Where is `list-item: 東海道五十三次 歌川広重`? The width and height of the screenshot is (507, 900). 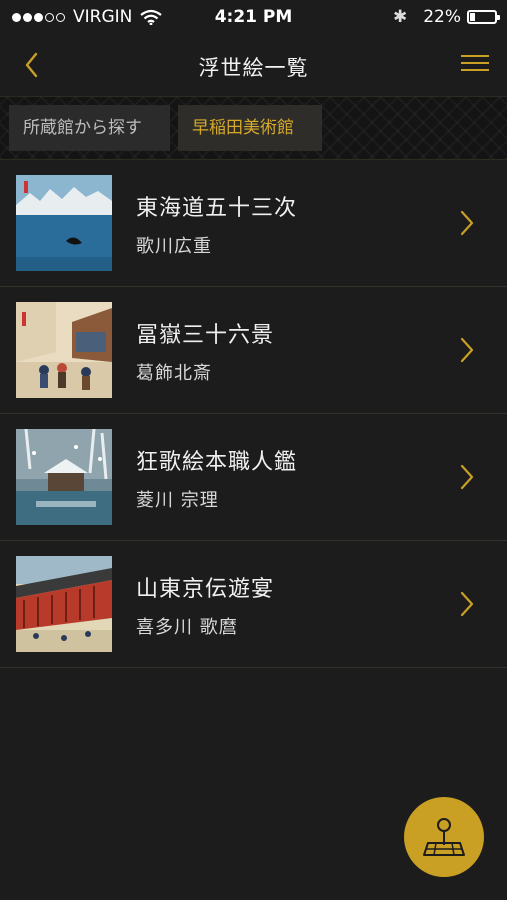
list-item: 東海道五十三次 歌川広重 is located at coordinates (253, 223).